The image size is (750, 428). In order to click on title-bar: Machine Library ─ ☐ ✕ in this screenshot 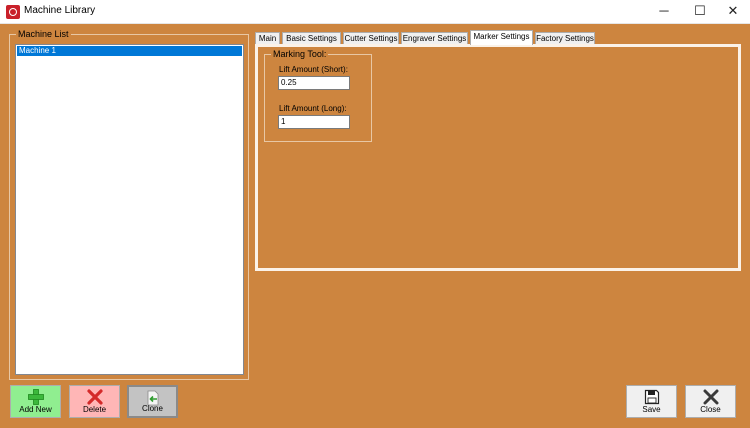, I will do `click(375, 12)`.